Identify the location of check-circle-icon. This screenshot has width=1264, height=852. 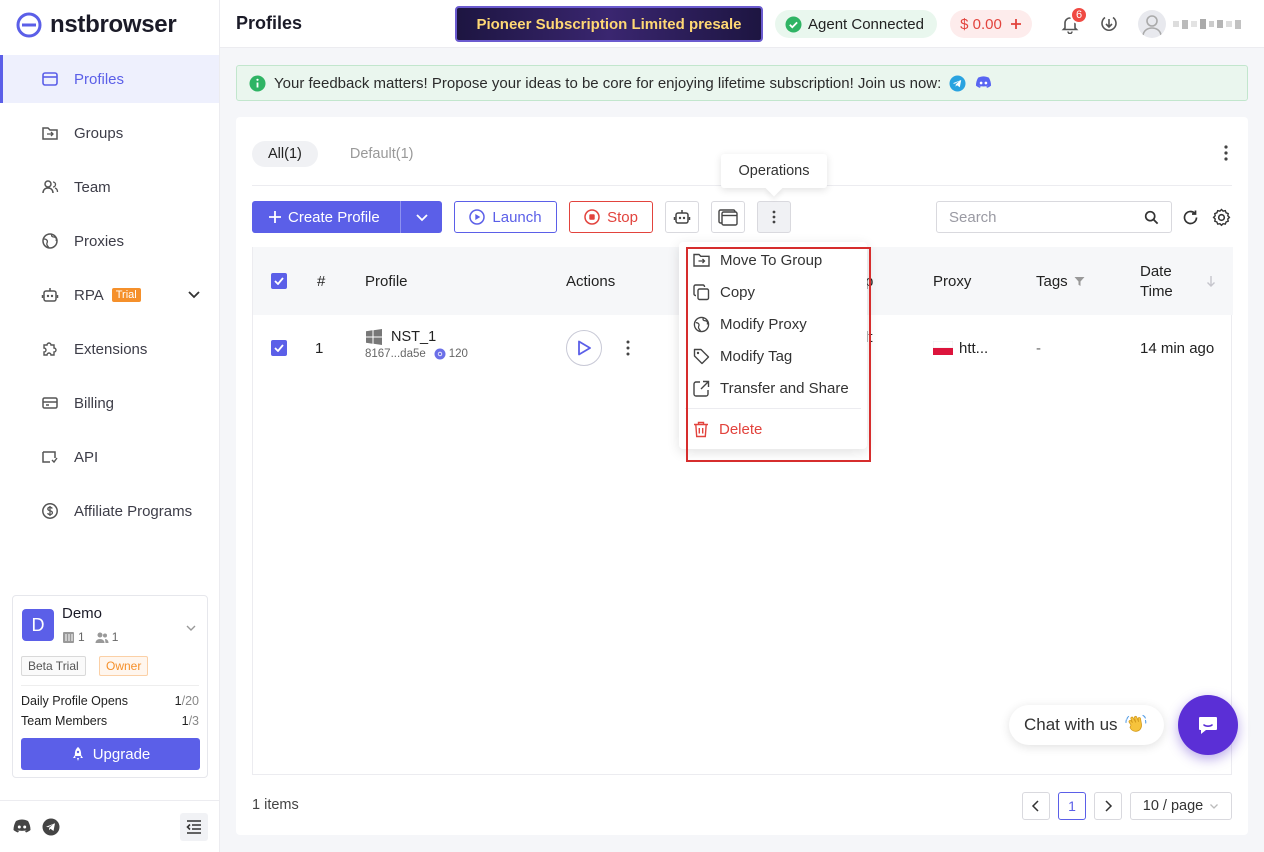
(793, 24).